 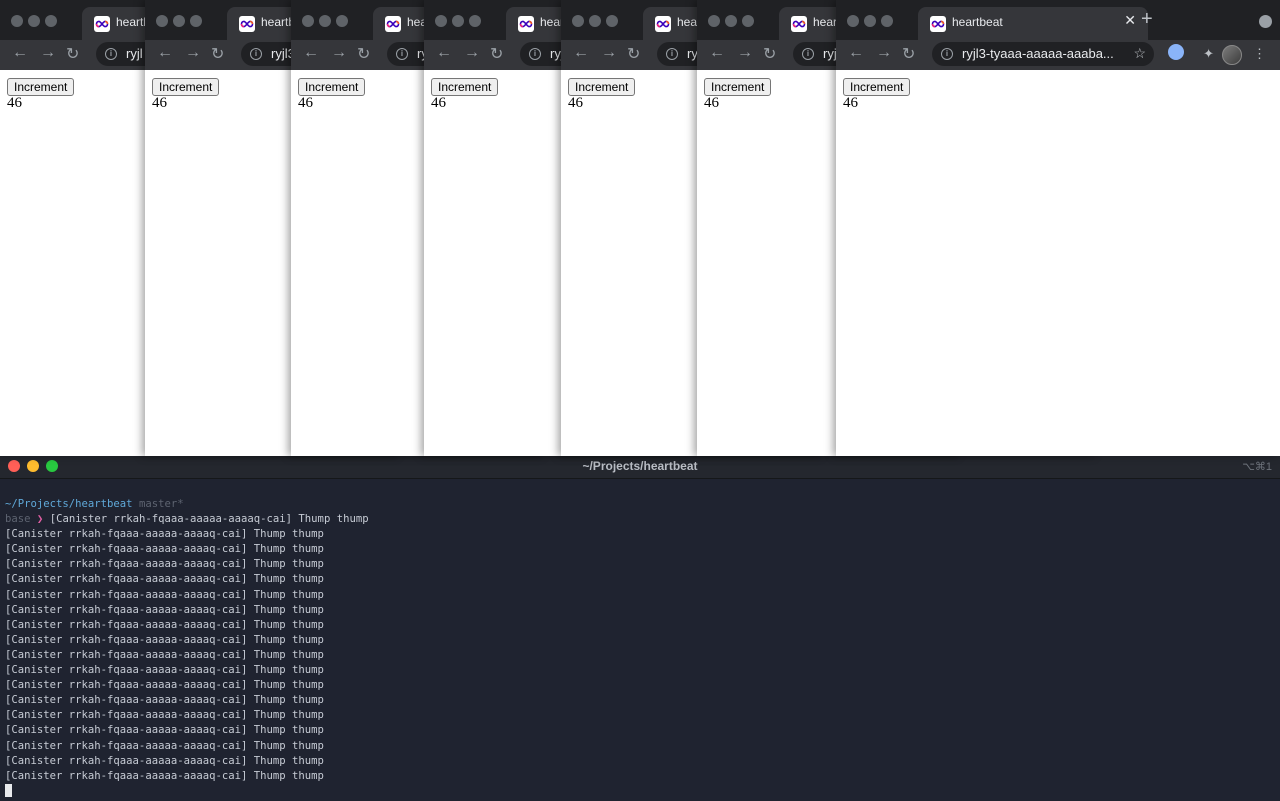 I want to click on tab-search-icon, so click(x=1265, y=21).